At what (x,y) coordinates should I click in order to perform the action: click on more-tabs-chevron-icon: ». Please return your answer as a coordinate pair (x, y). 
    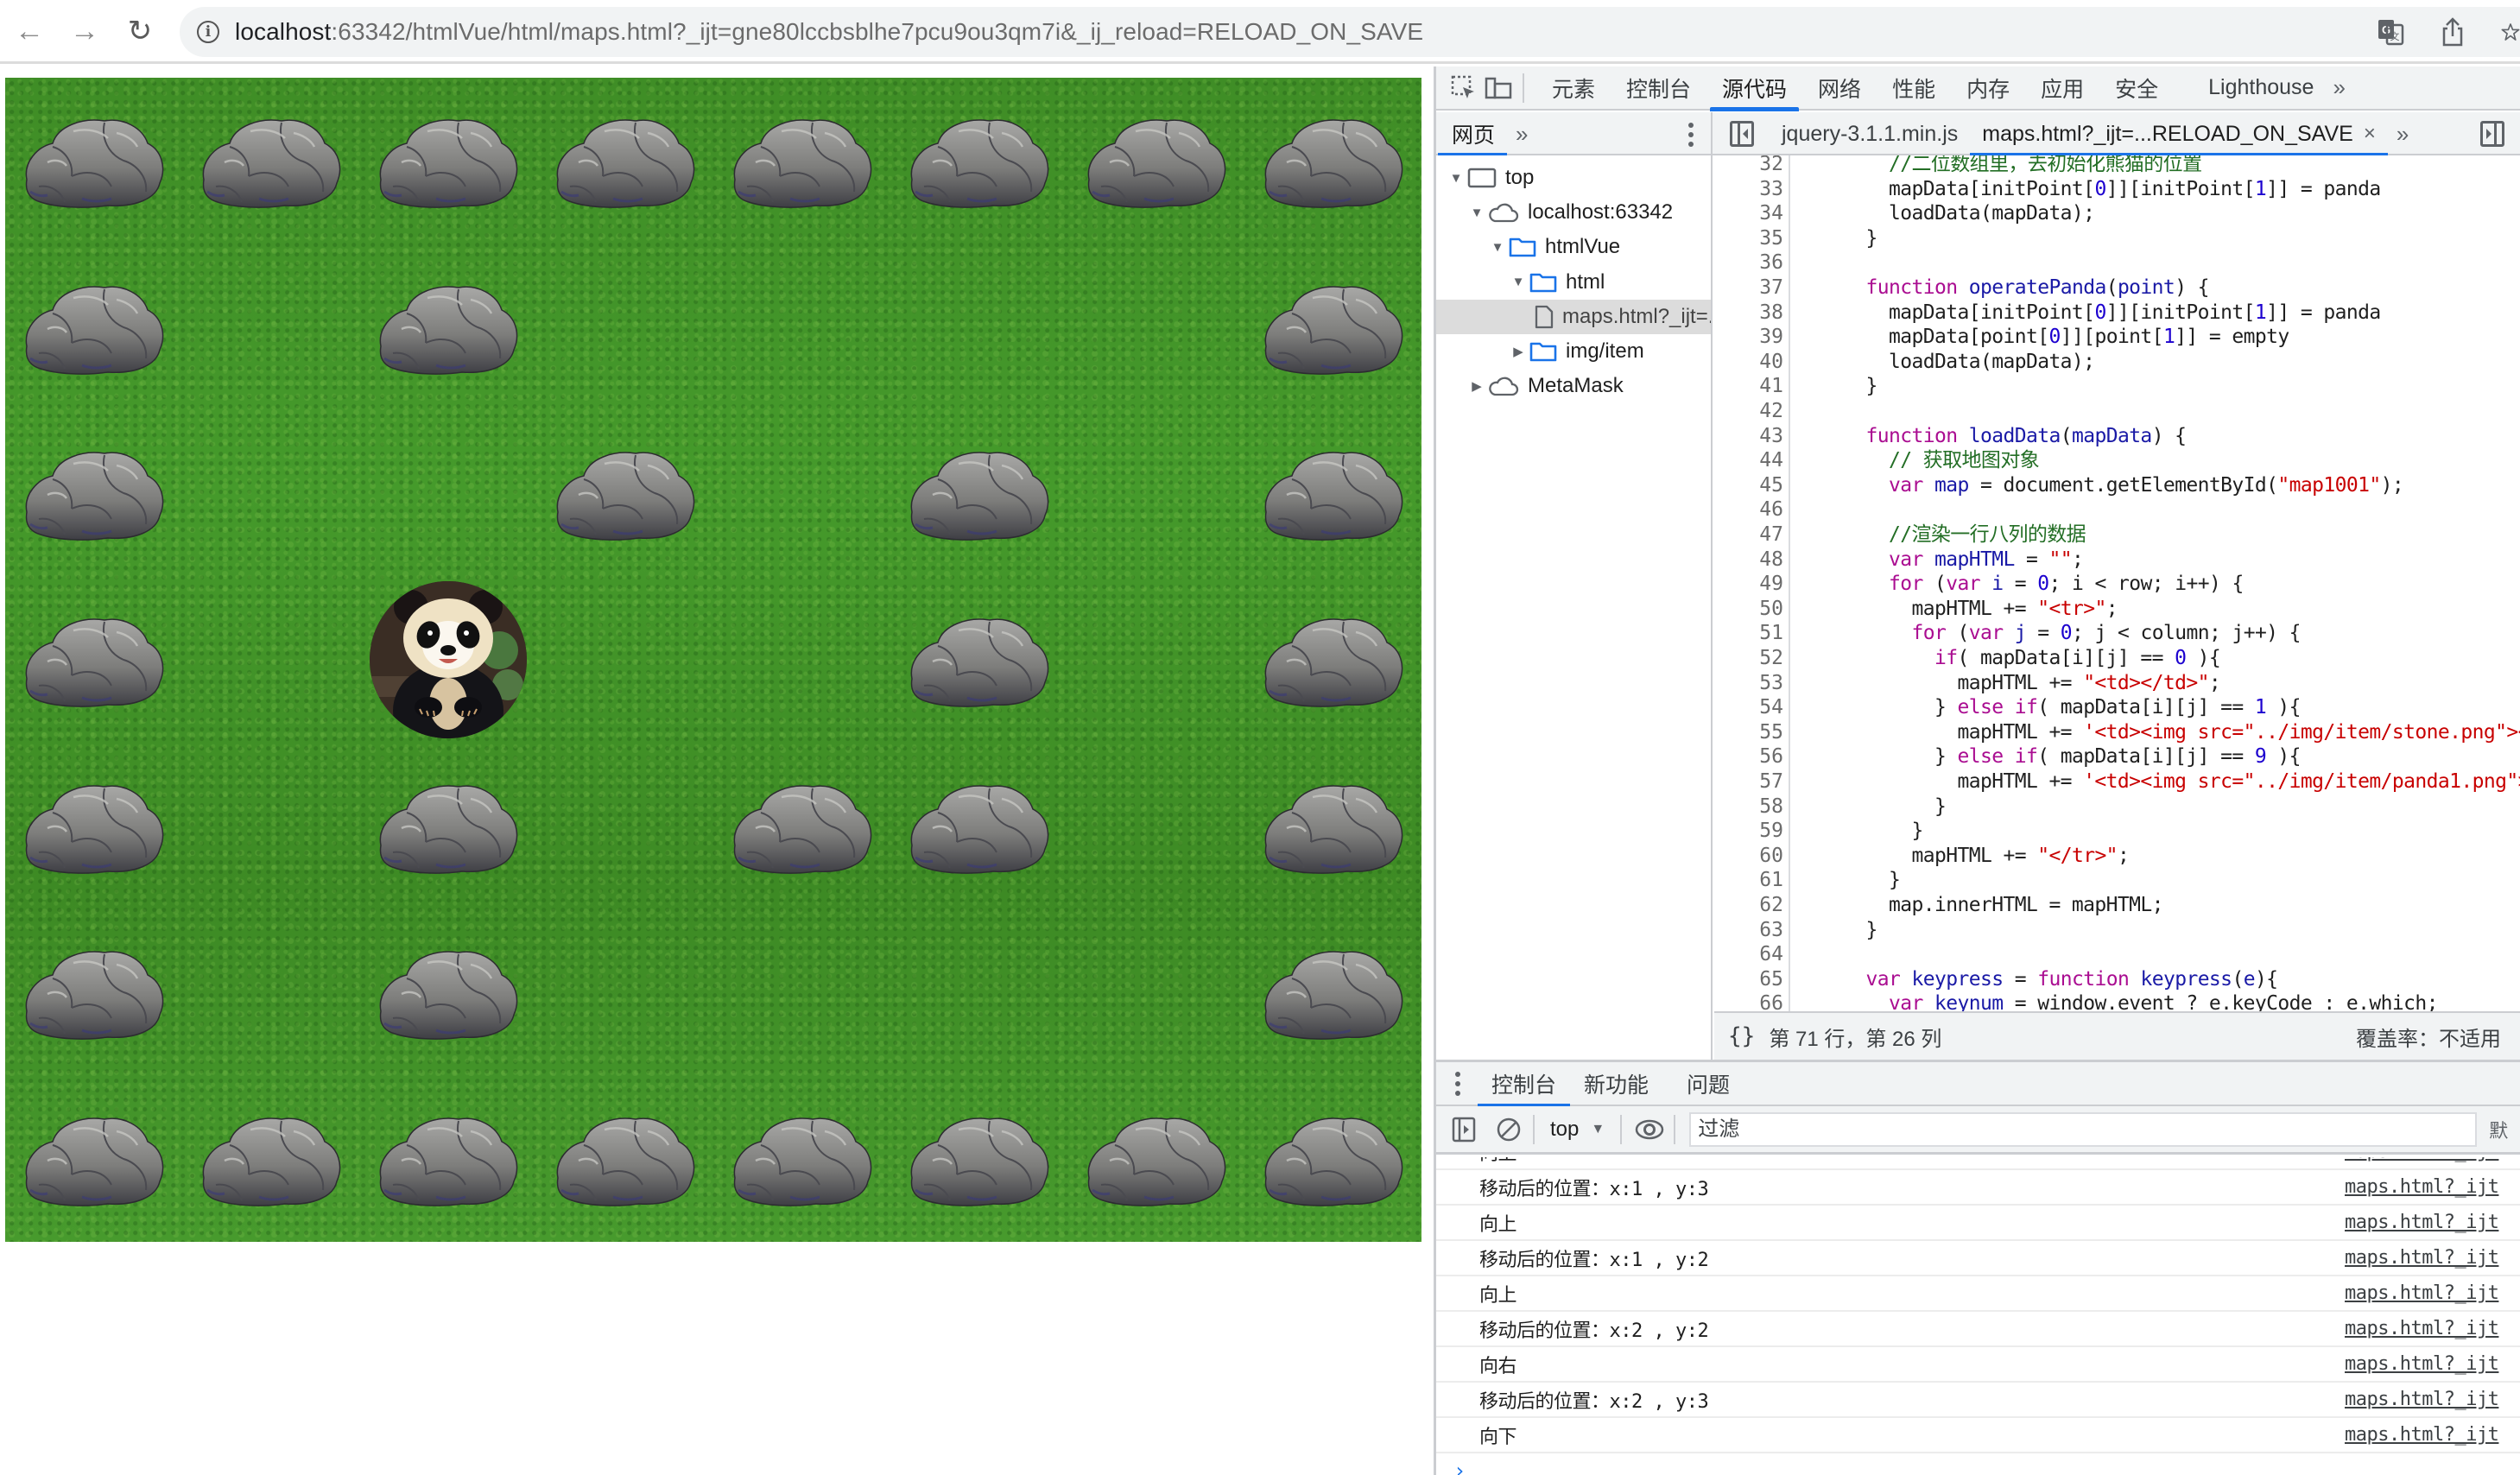
    Looking at the image, I should click on (2339, 87).